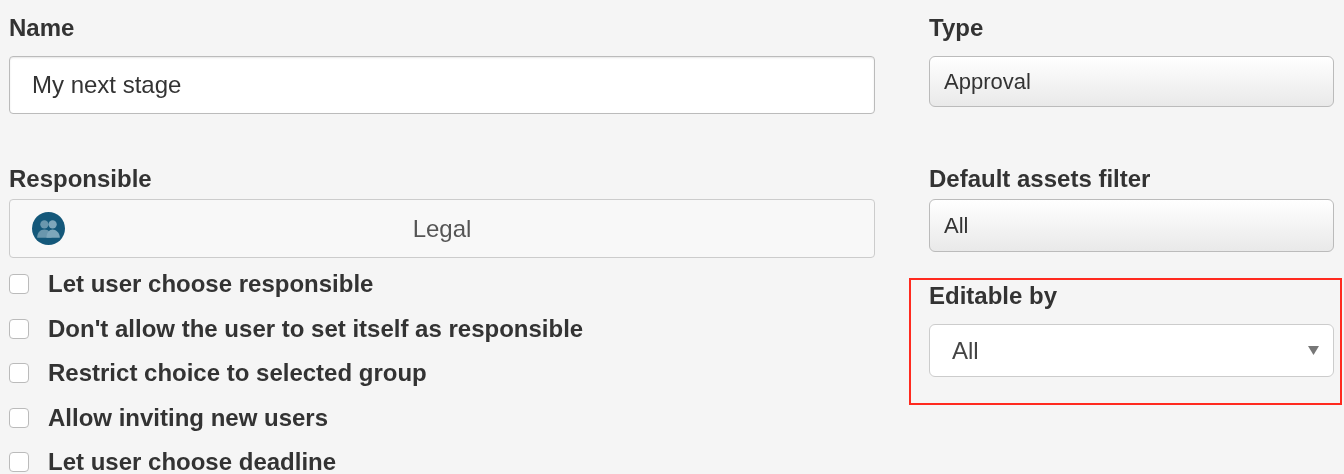 The height and width of the screenshot is (474, 1344). What do you see at coordinates (1131, 81) in the screenshot?
I see `type-select: Approval` at bounding box center [1131, 81].